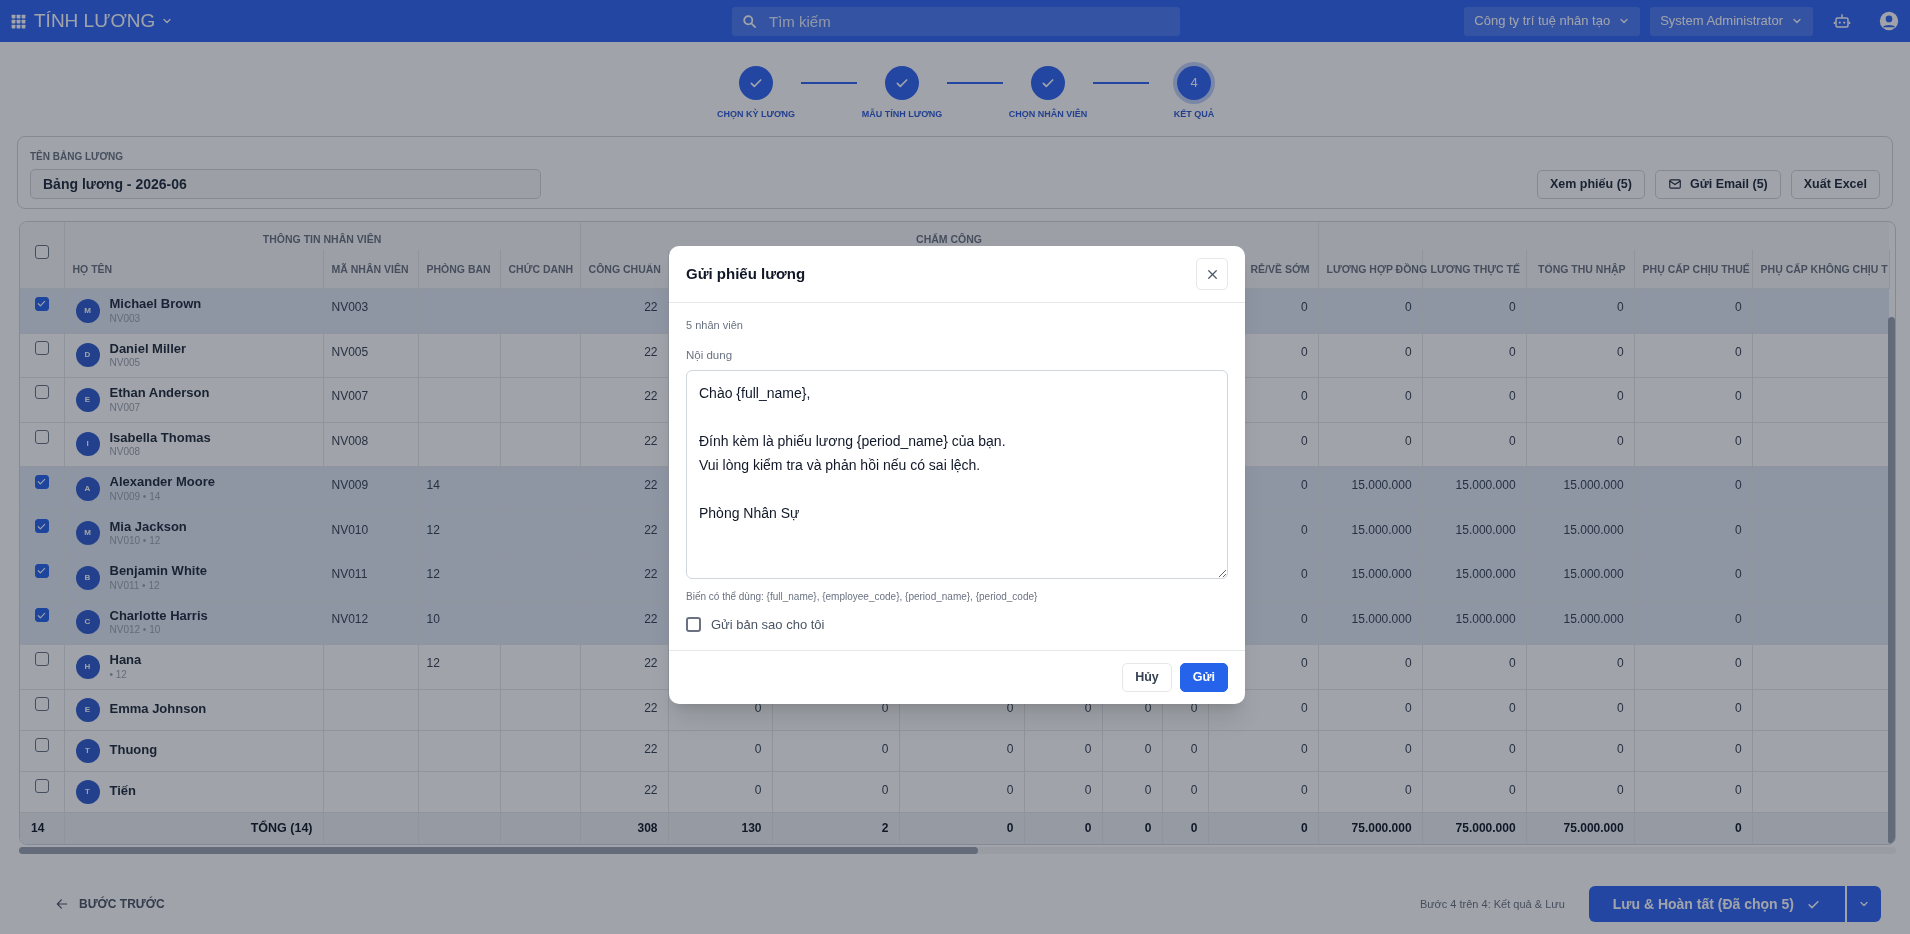  Describe the element at coordinates (862, 596) in the screenshot. I see `hint-text: Biến có thể dùng: {full_name}, {employee_code}, {period_name}, {period_code}` at that location.